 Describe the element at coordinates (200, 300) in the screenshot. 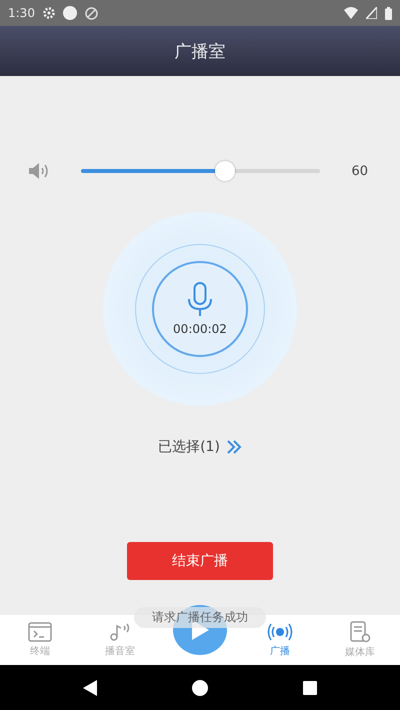

I see `microphone-icon` at that location.